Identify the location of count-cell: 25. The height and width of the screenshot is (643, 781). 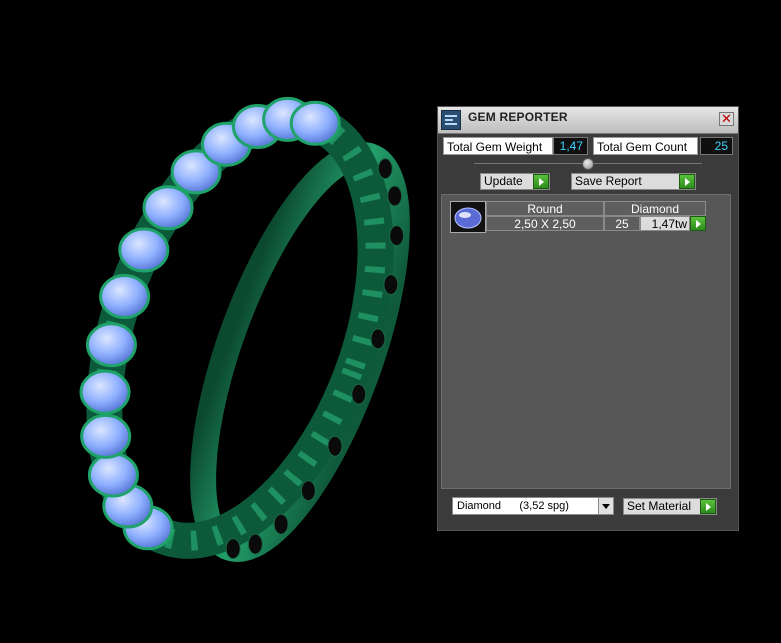
(622, 223).